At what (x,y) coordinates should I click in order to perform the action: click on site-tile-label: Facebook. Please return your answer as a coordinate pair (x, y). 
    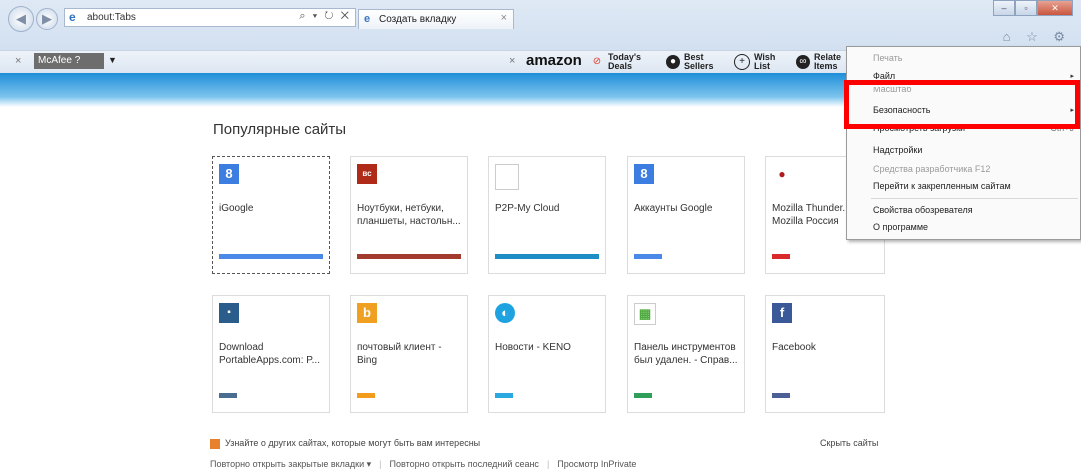
    Looking at the image, I should click on (794, 347).